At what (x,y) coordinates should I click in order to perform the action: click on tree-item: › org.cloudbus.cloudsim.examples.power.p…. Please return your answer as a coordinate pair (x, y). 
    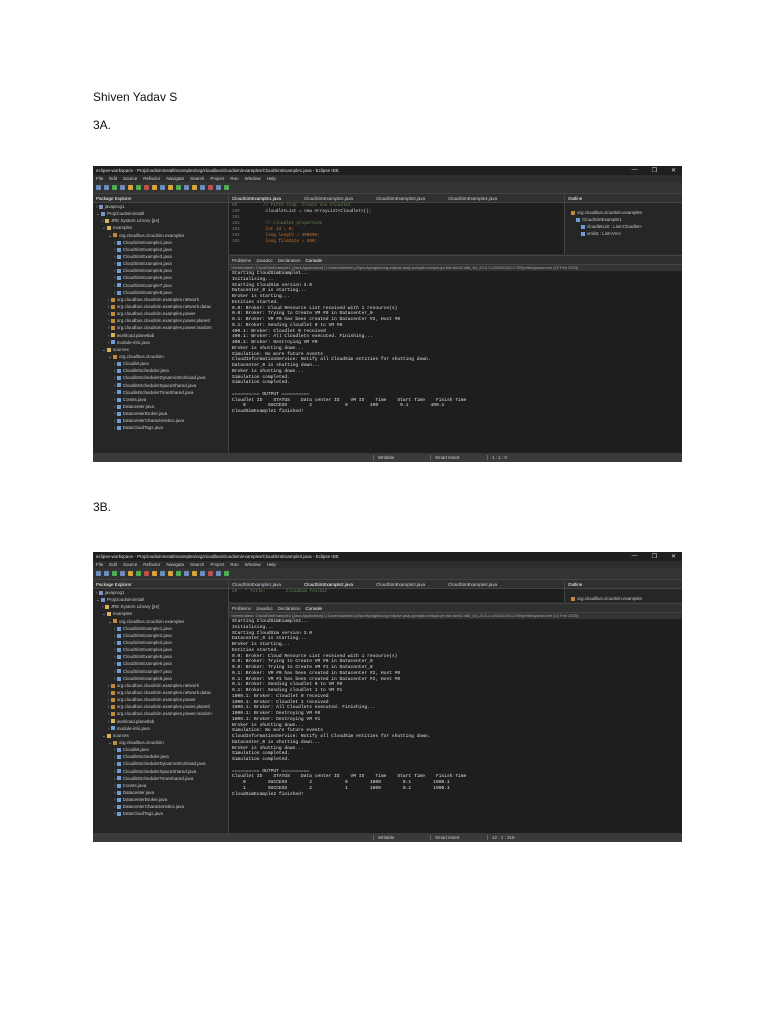
    Looking at the image, I should click on (160, 320).